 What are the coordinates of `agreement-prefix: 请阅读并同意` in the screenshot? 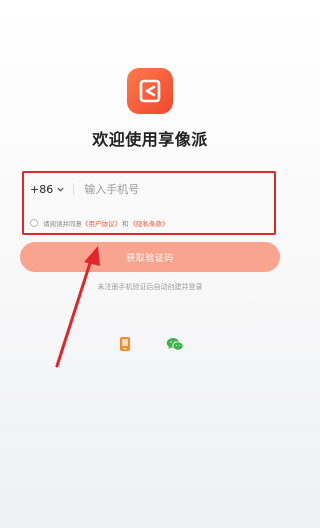 It's located at (62, 224).